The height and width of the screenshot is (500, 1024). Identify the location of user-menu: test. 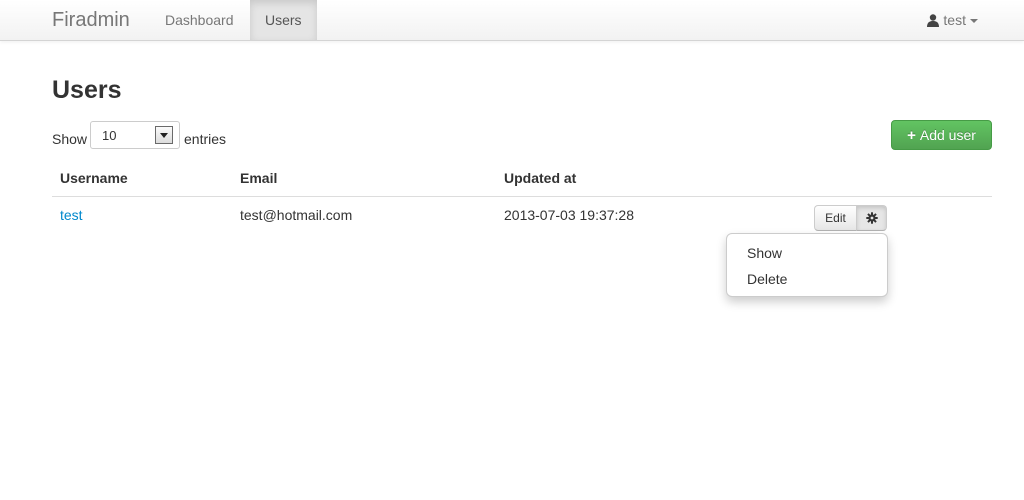
(952, 20).